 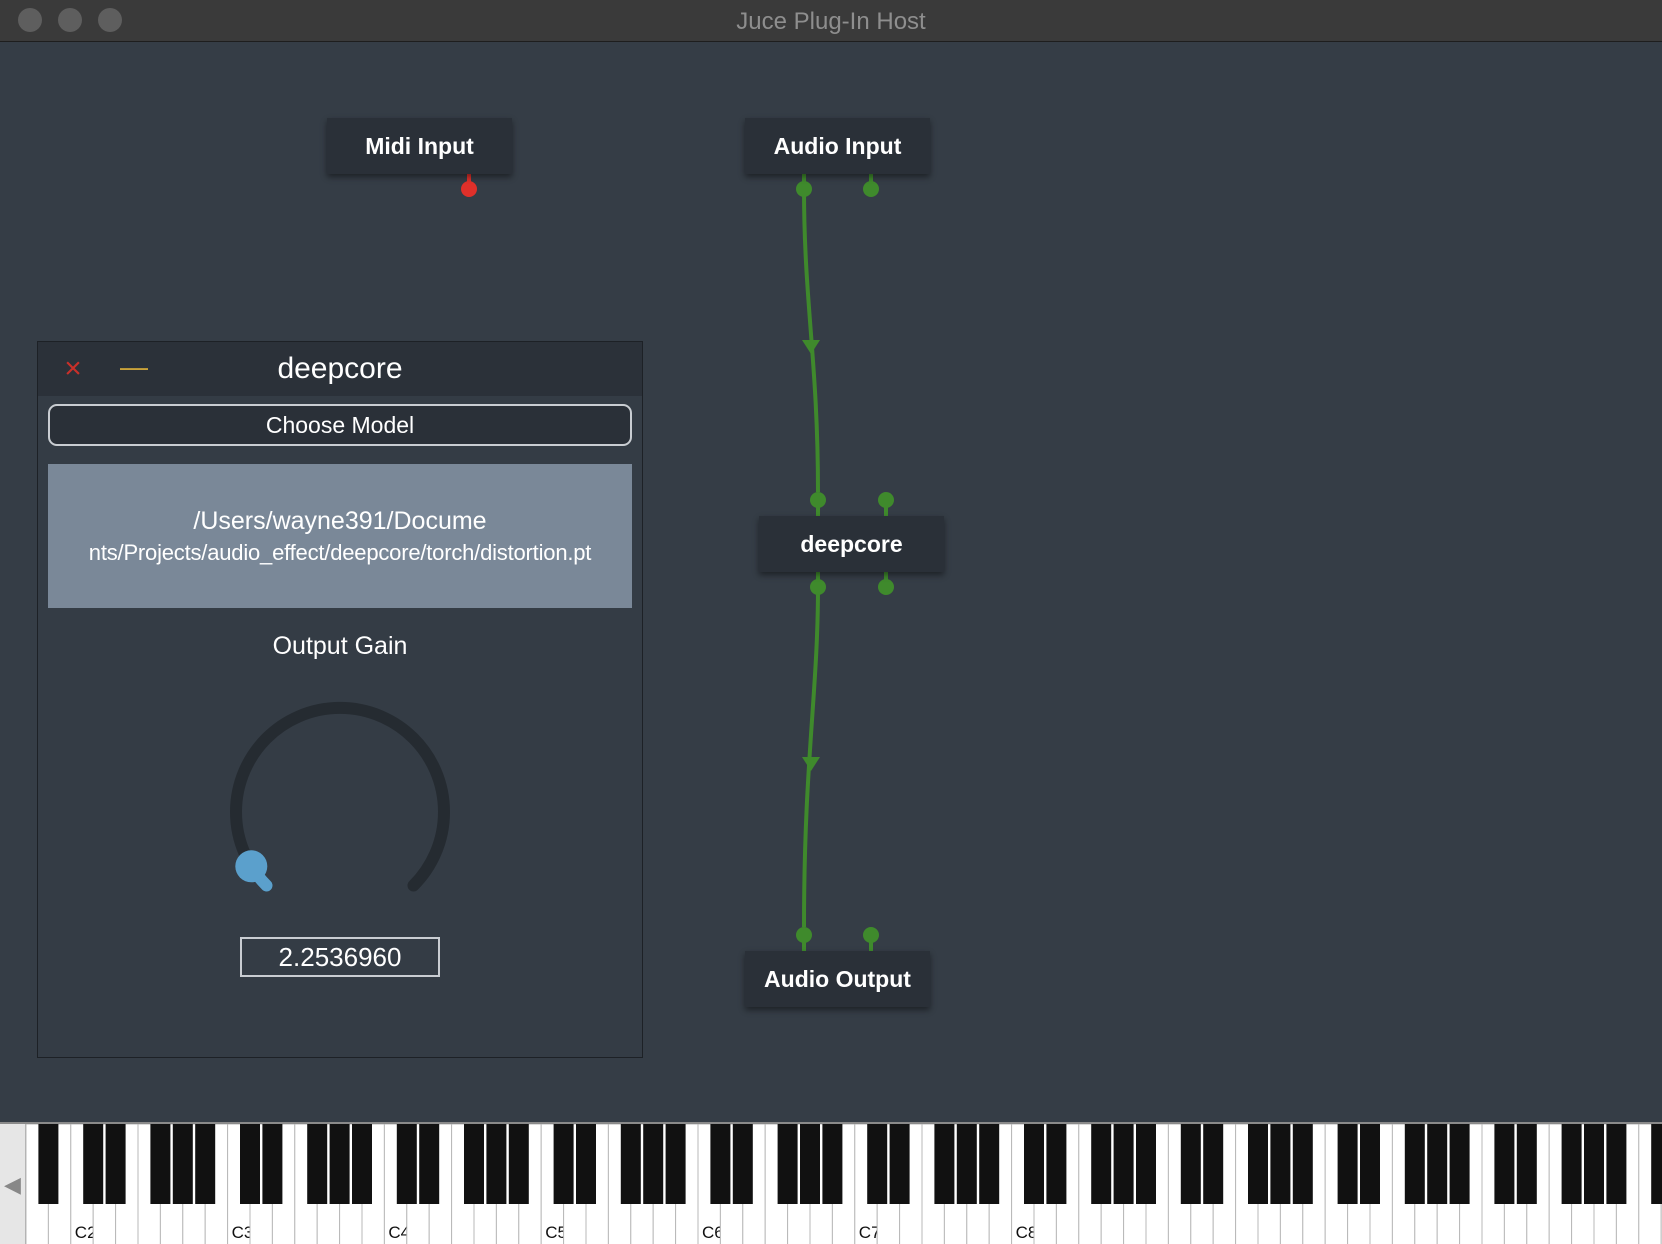 I want to click on plugin-title-bar: × — deepcore, so click(x=340, y=369).